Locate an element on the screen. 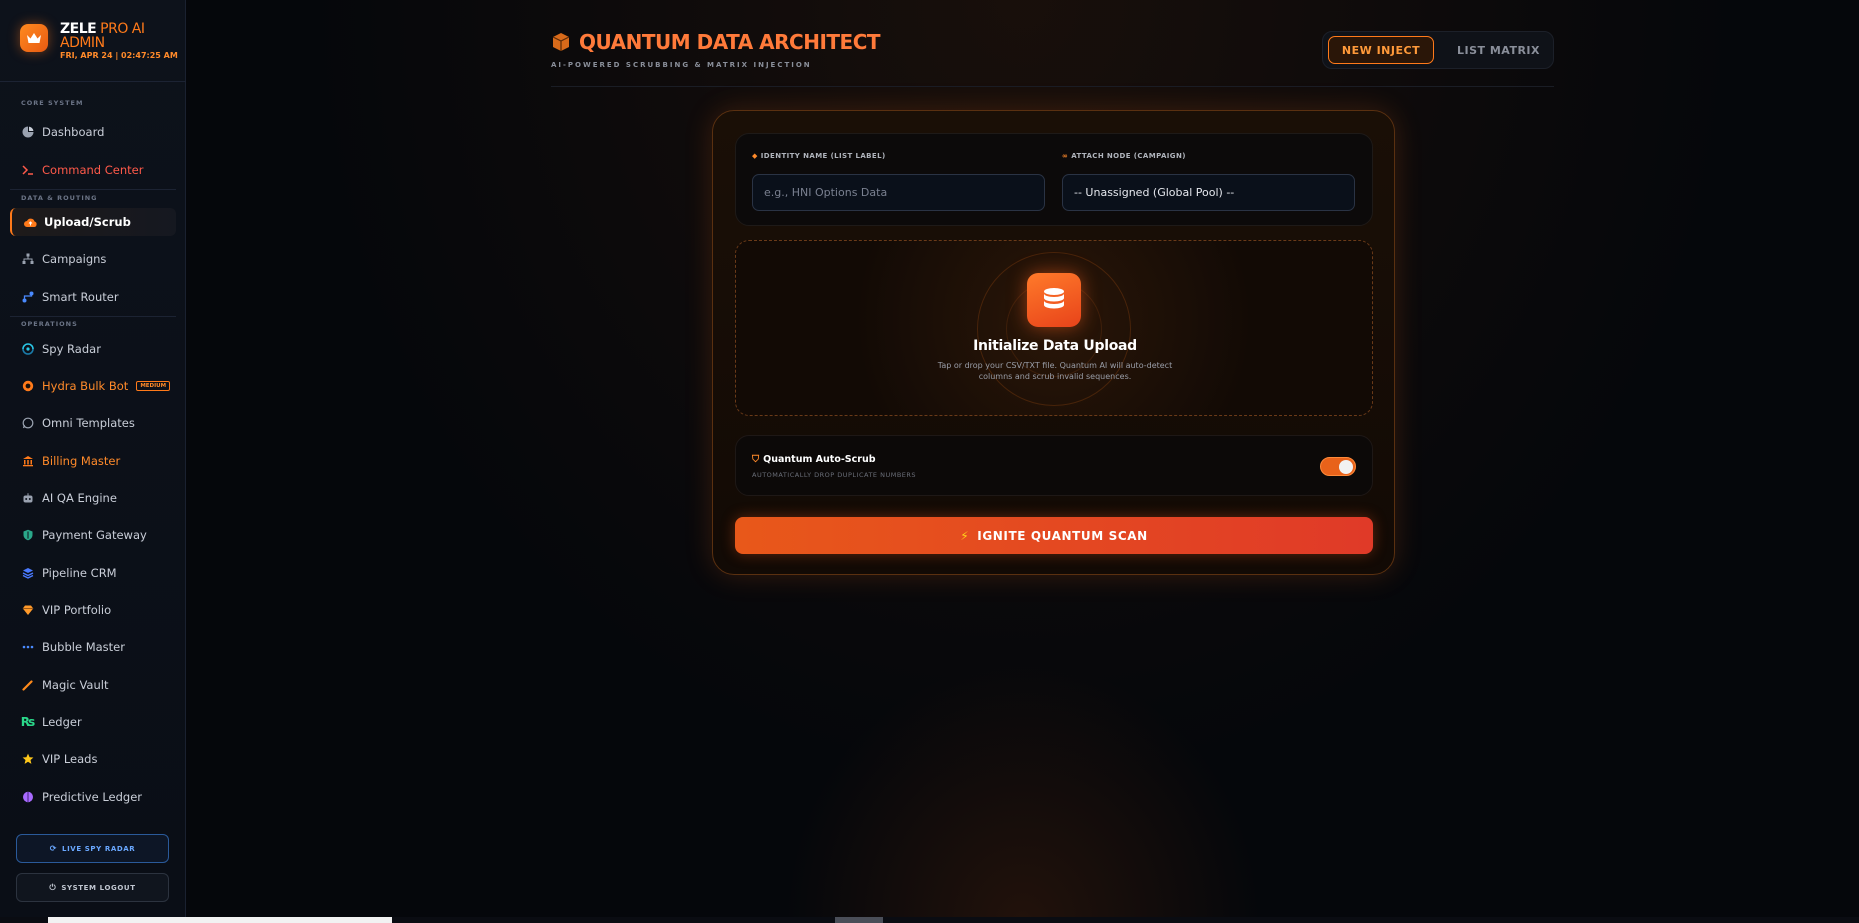 This screenshot has height=923, width=1859. page-subtitle: AI-POWERED SCRUBBING & MATRIX INJECTION is located at coordinates (681, 65).